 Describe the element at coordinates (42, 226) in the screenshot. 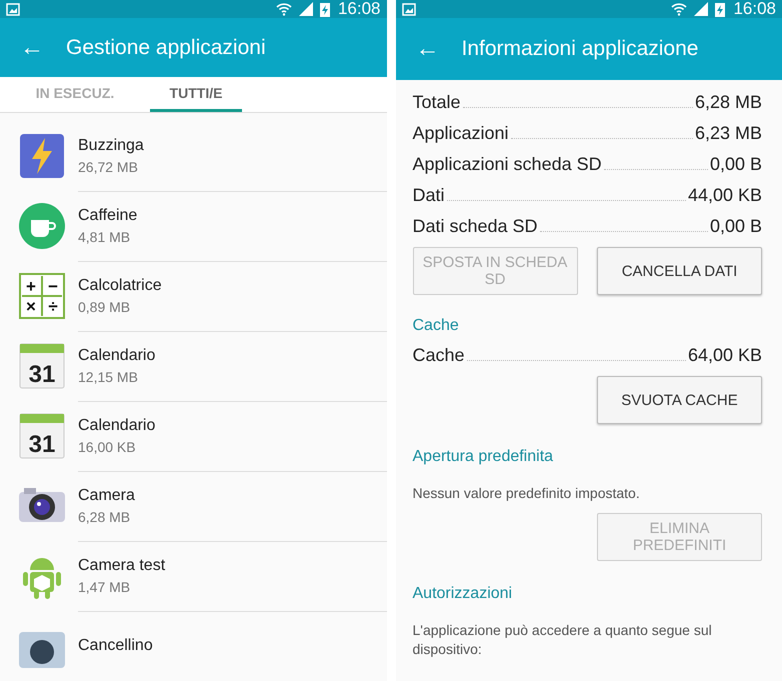

I see `coffee-cup-icon` at that location.